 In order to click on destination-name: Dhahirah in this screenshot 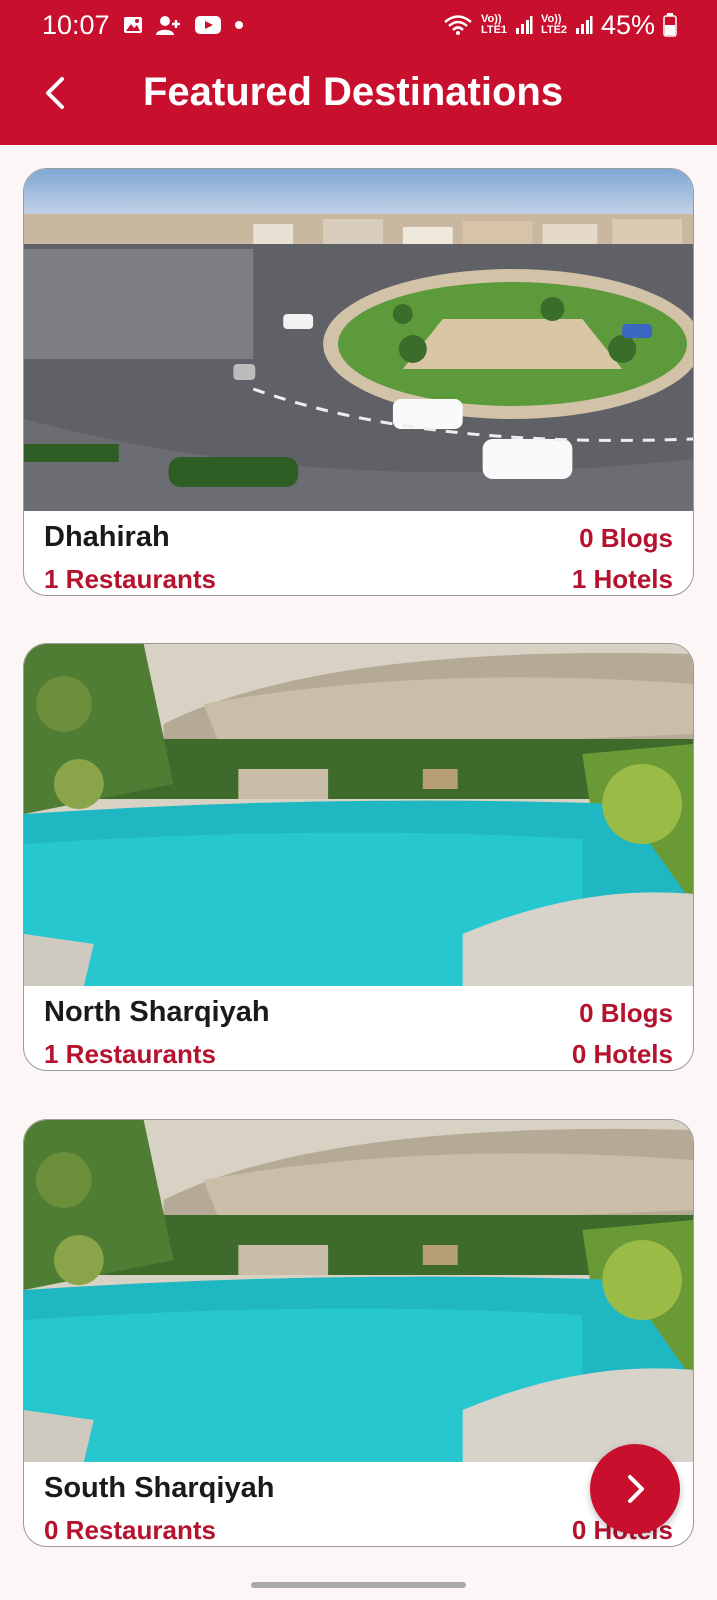, I will do `click(107, 537)`.